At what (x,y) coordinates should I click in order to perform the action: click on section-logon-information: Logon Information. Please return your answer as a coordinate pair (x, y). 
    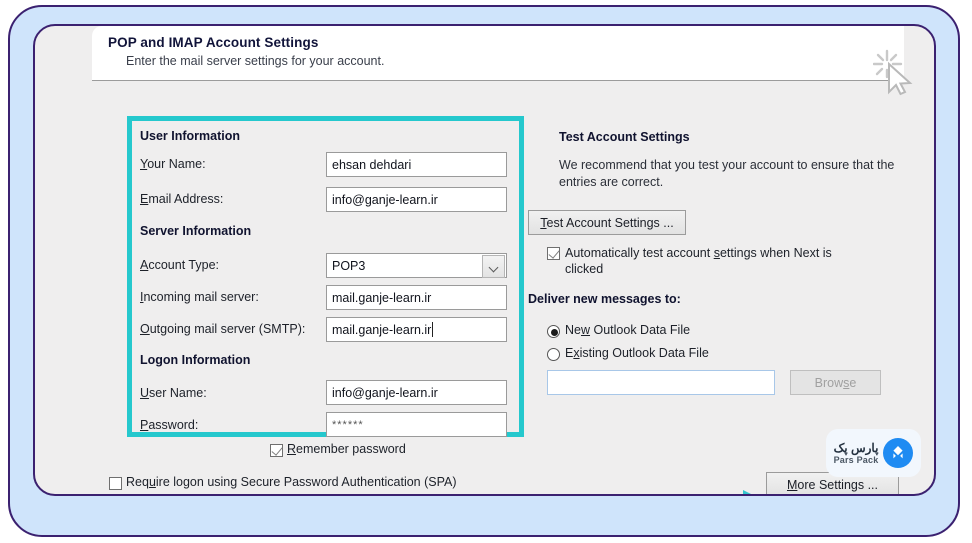
    Looking at the image, I should click on (195, 360).